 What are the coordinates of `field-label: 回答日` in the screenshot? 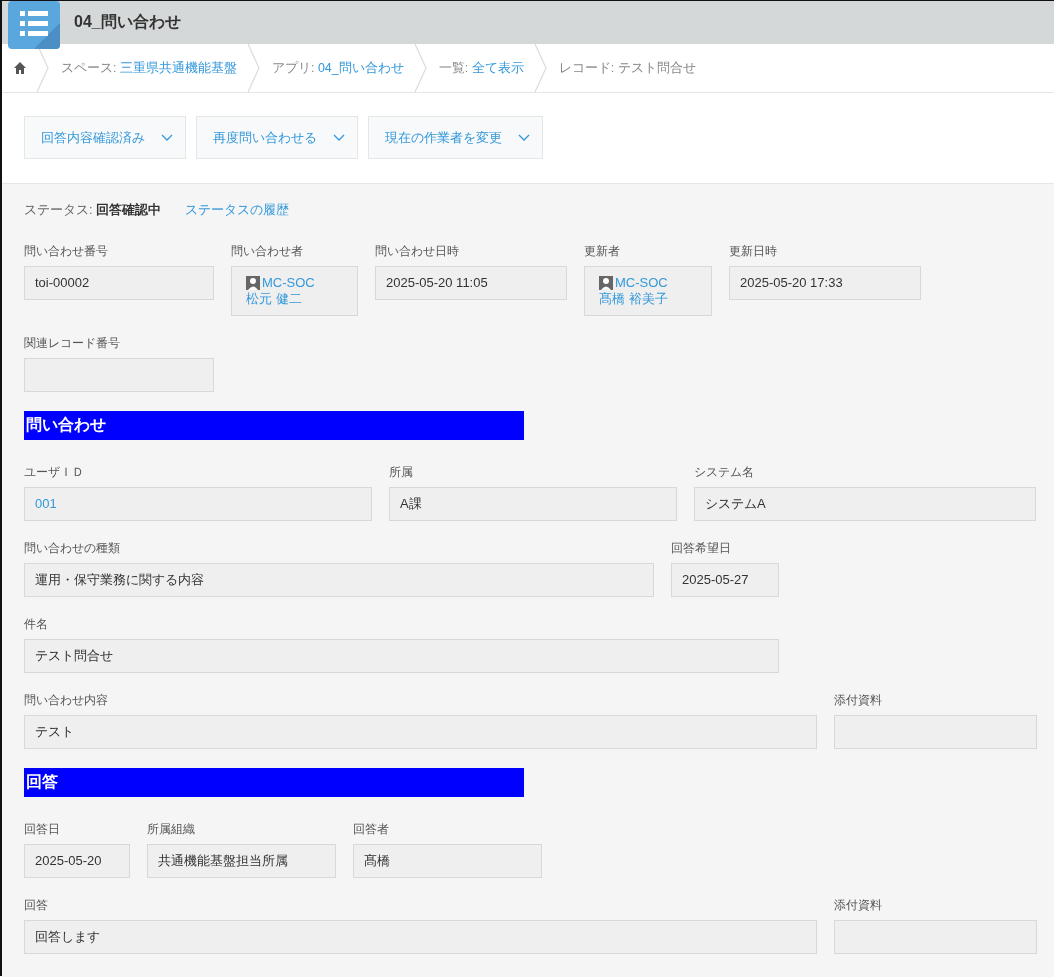 It's located at (42, 829).